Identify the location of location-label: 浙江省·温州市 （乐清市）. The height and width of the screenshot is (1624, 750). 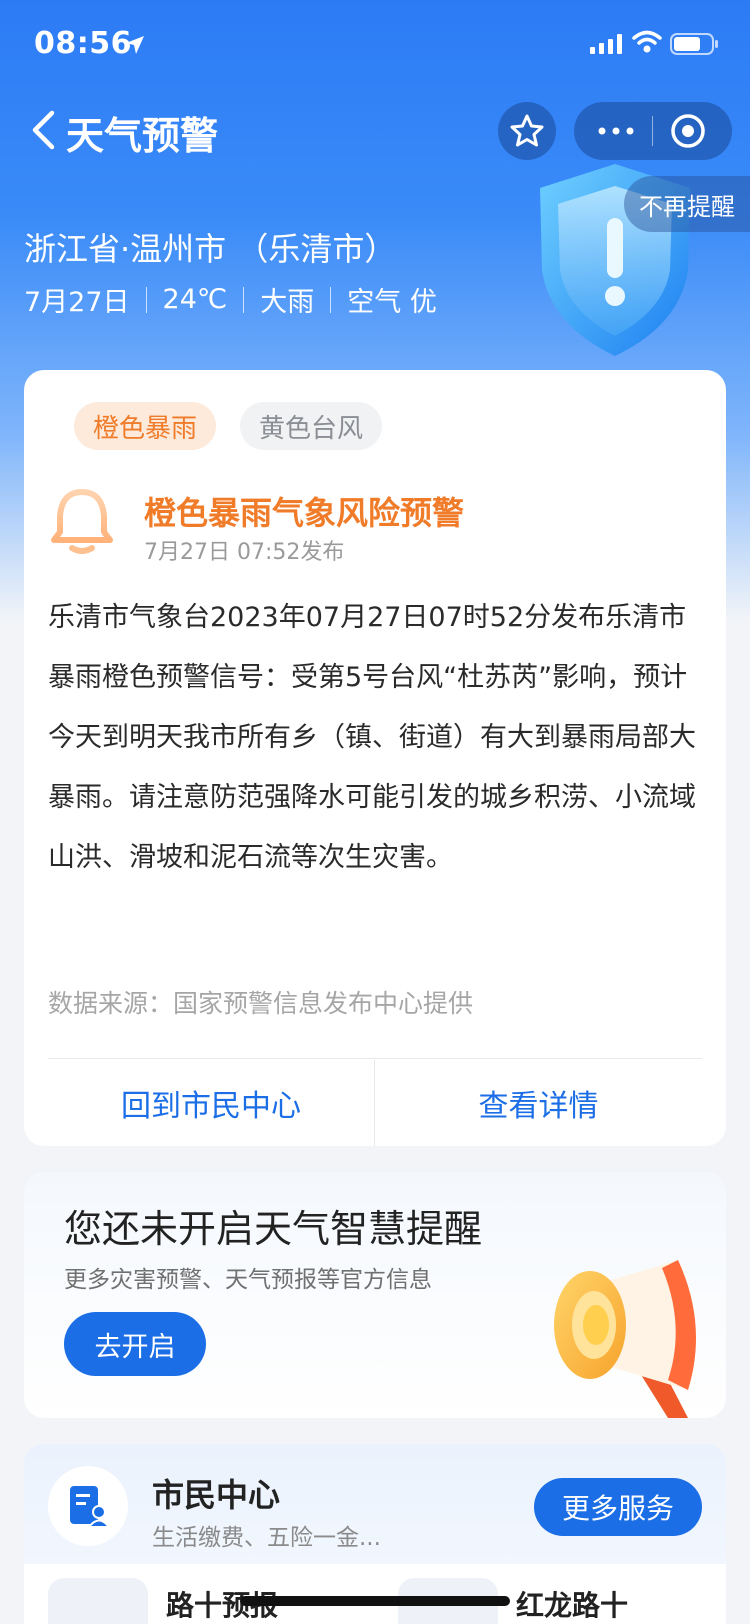
(210, 249).